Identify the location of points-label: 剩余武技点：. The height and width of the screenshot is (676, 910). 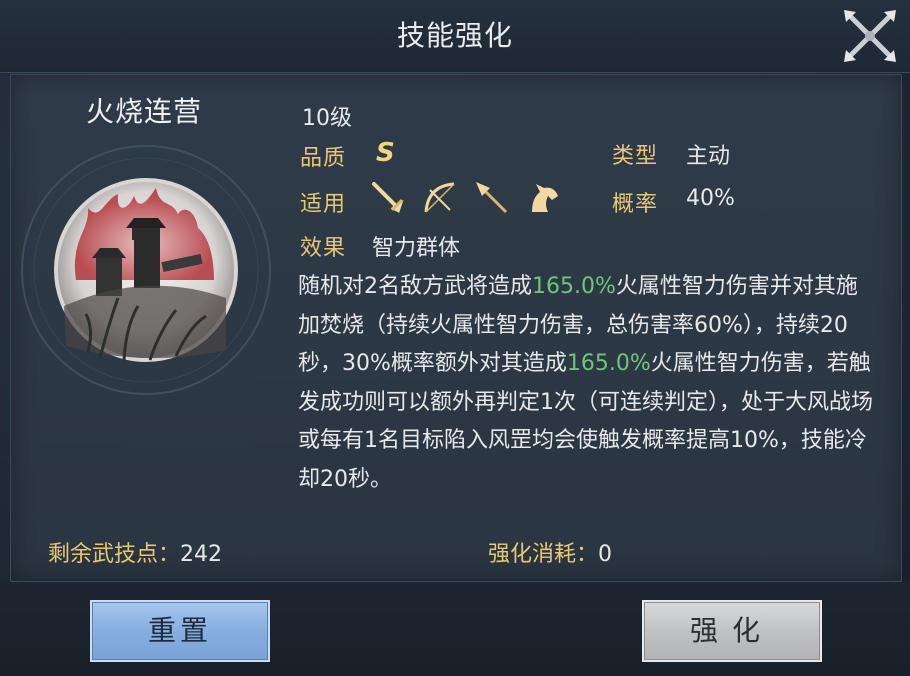
(114, 554).